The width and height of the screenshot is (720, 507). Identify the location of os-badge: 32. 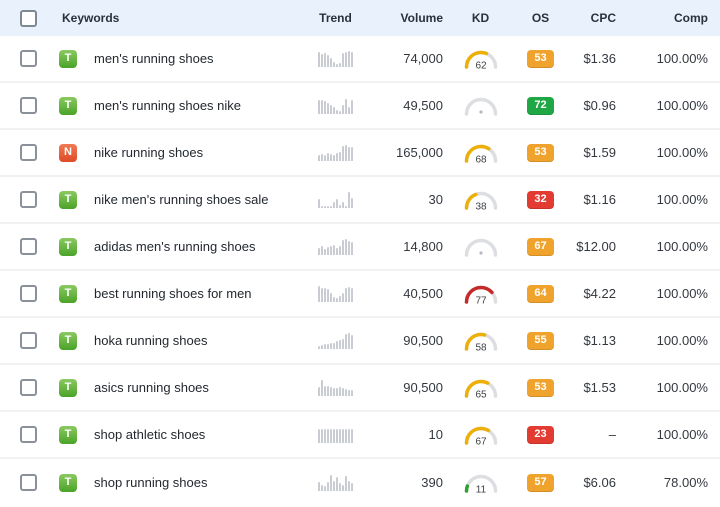
(540, 199).